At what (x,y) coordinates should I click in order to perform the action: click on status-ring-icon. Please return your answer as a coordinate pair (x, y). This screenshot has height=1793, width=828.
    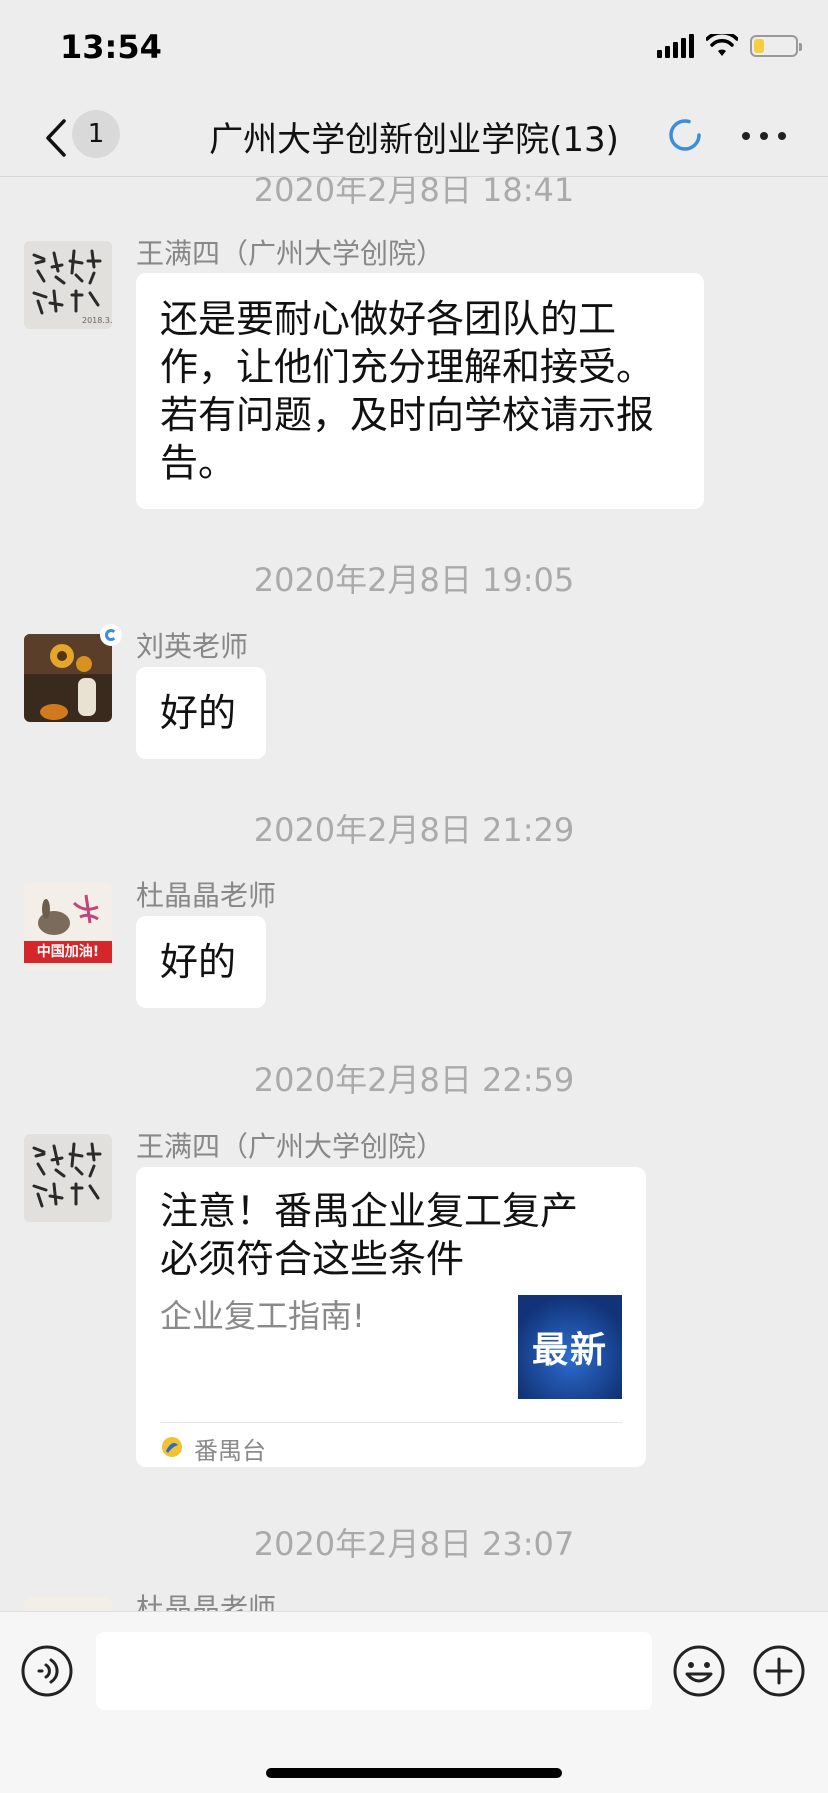
    Looking at the image, I should click on (111, 635).